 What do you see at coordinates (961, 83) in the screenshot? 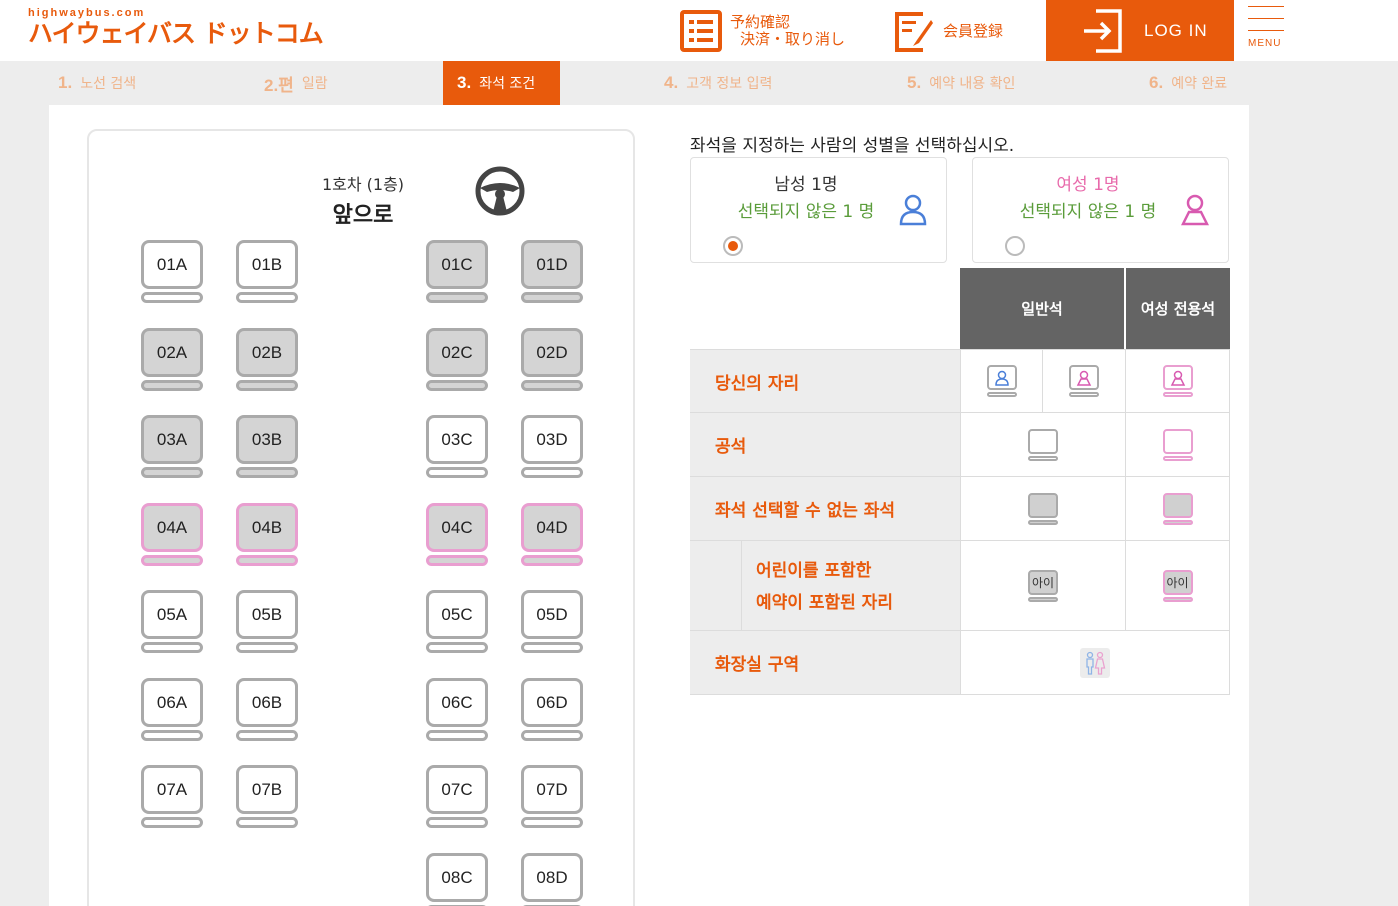
I see `step-reservation-confirm: 5. 예약 내용 확인` at bounding box center [961, 83].